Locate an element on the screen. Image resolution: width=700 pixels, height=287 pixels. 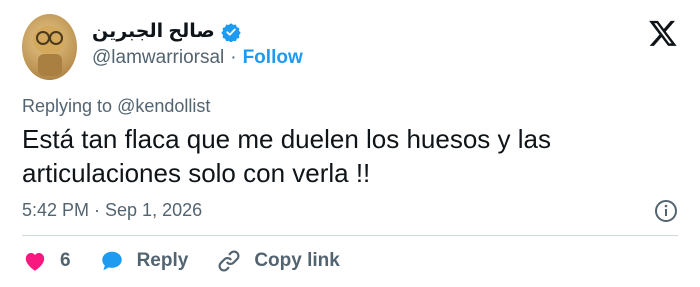
x-logo-icon is located at coordinates (663, 33).